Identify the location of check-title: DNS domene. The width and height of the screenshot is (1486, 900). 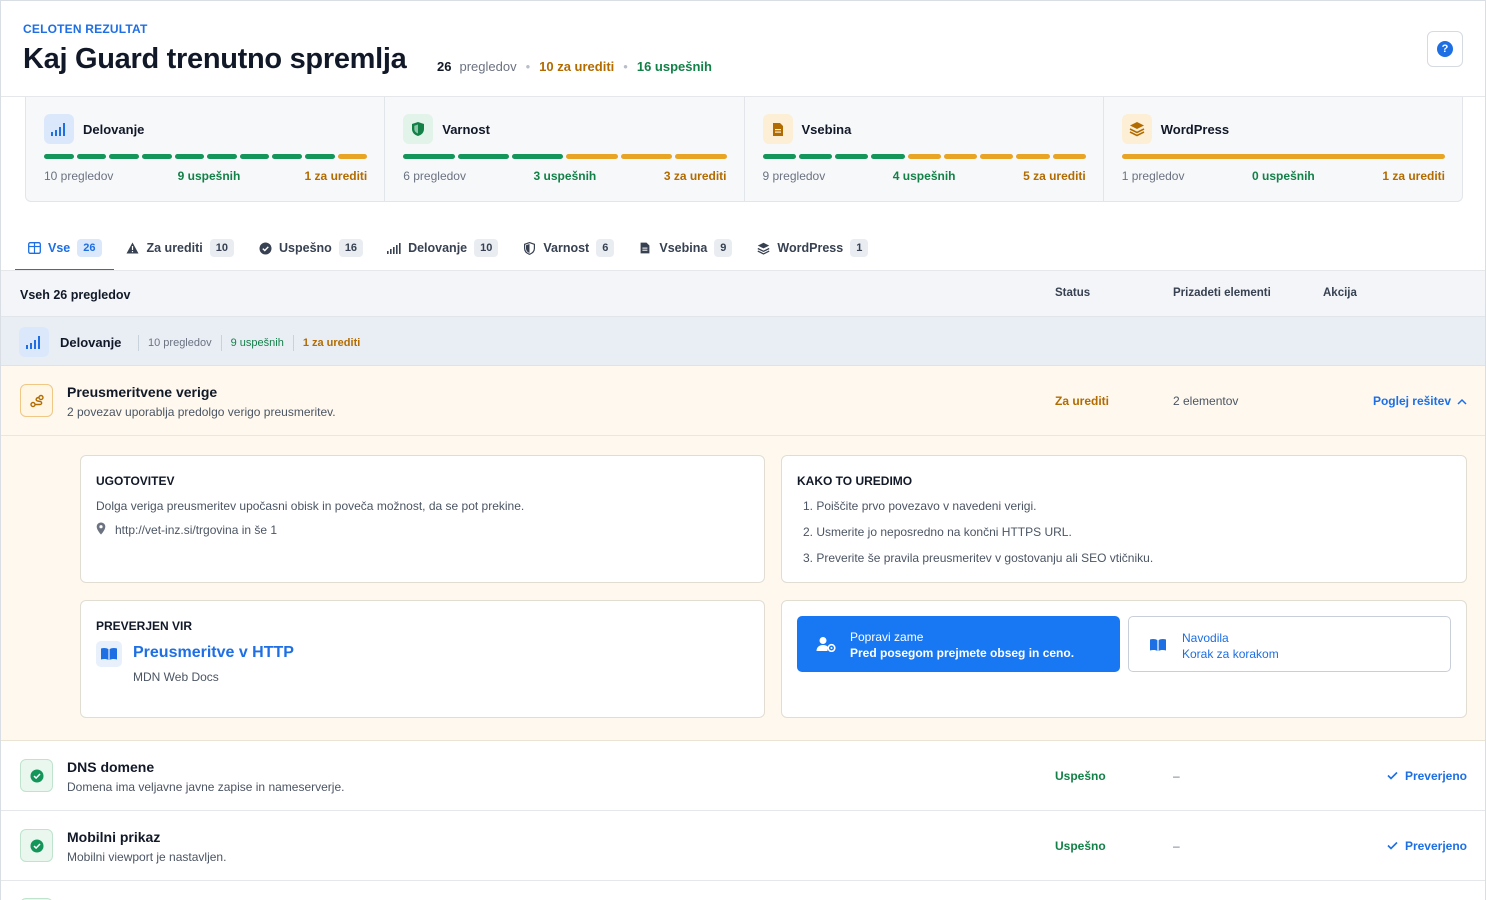
(111, 767).